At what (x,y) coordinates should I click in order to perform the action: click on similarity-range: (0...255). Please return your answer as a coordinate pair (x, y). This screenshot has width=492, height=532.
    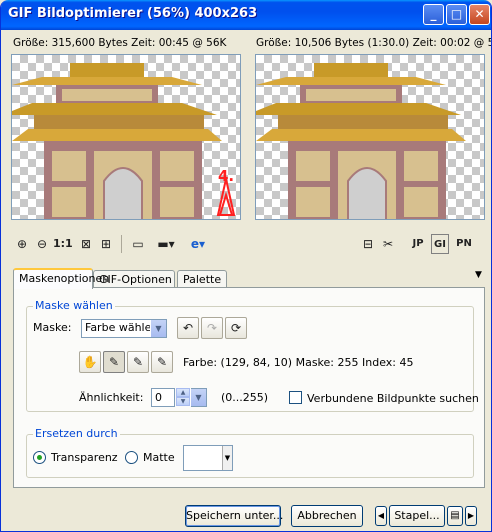
    Looking at the image, I should click on (245, 397).